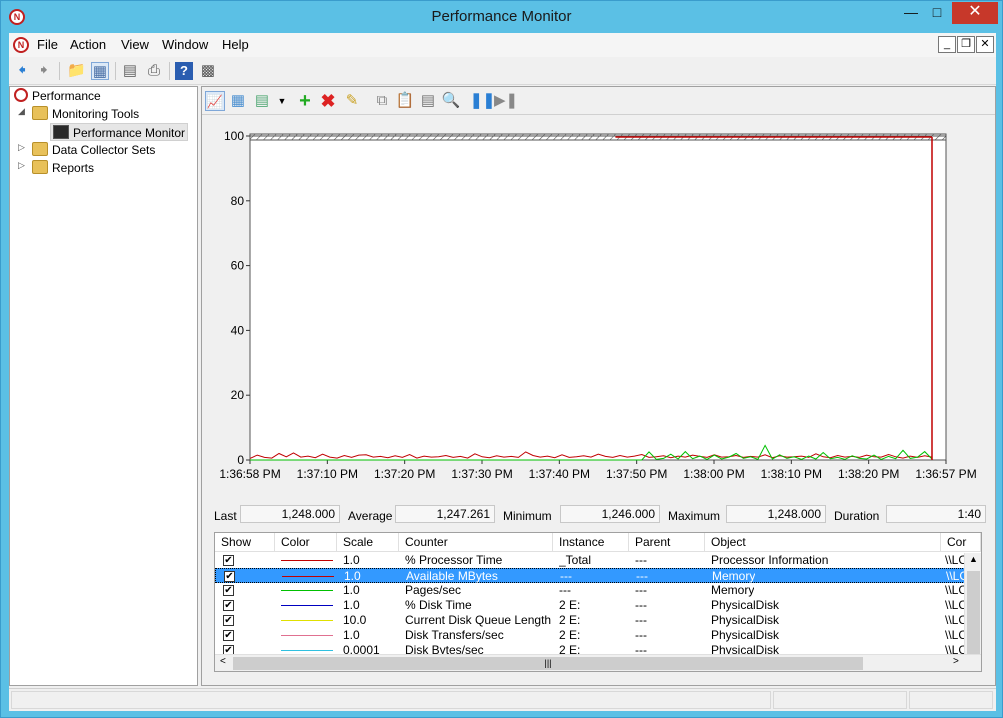  I want to click on col-show: Show, so click(245, 542).